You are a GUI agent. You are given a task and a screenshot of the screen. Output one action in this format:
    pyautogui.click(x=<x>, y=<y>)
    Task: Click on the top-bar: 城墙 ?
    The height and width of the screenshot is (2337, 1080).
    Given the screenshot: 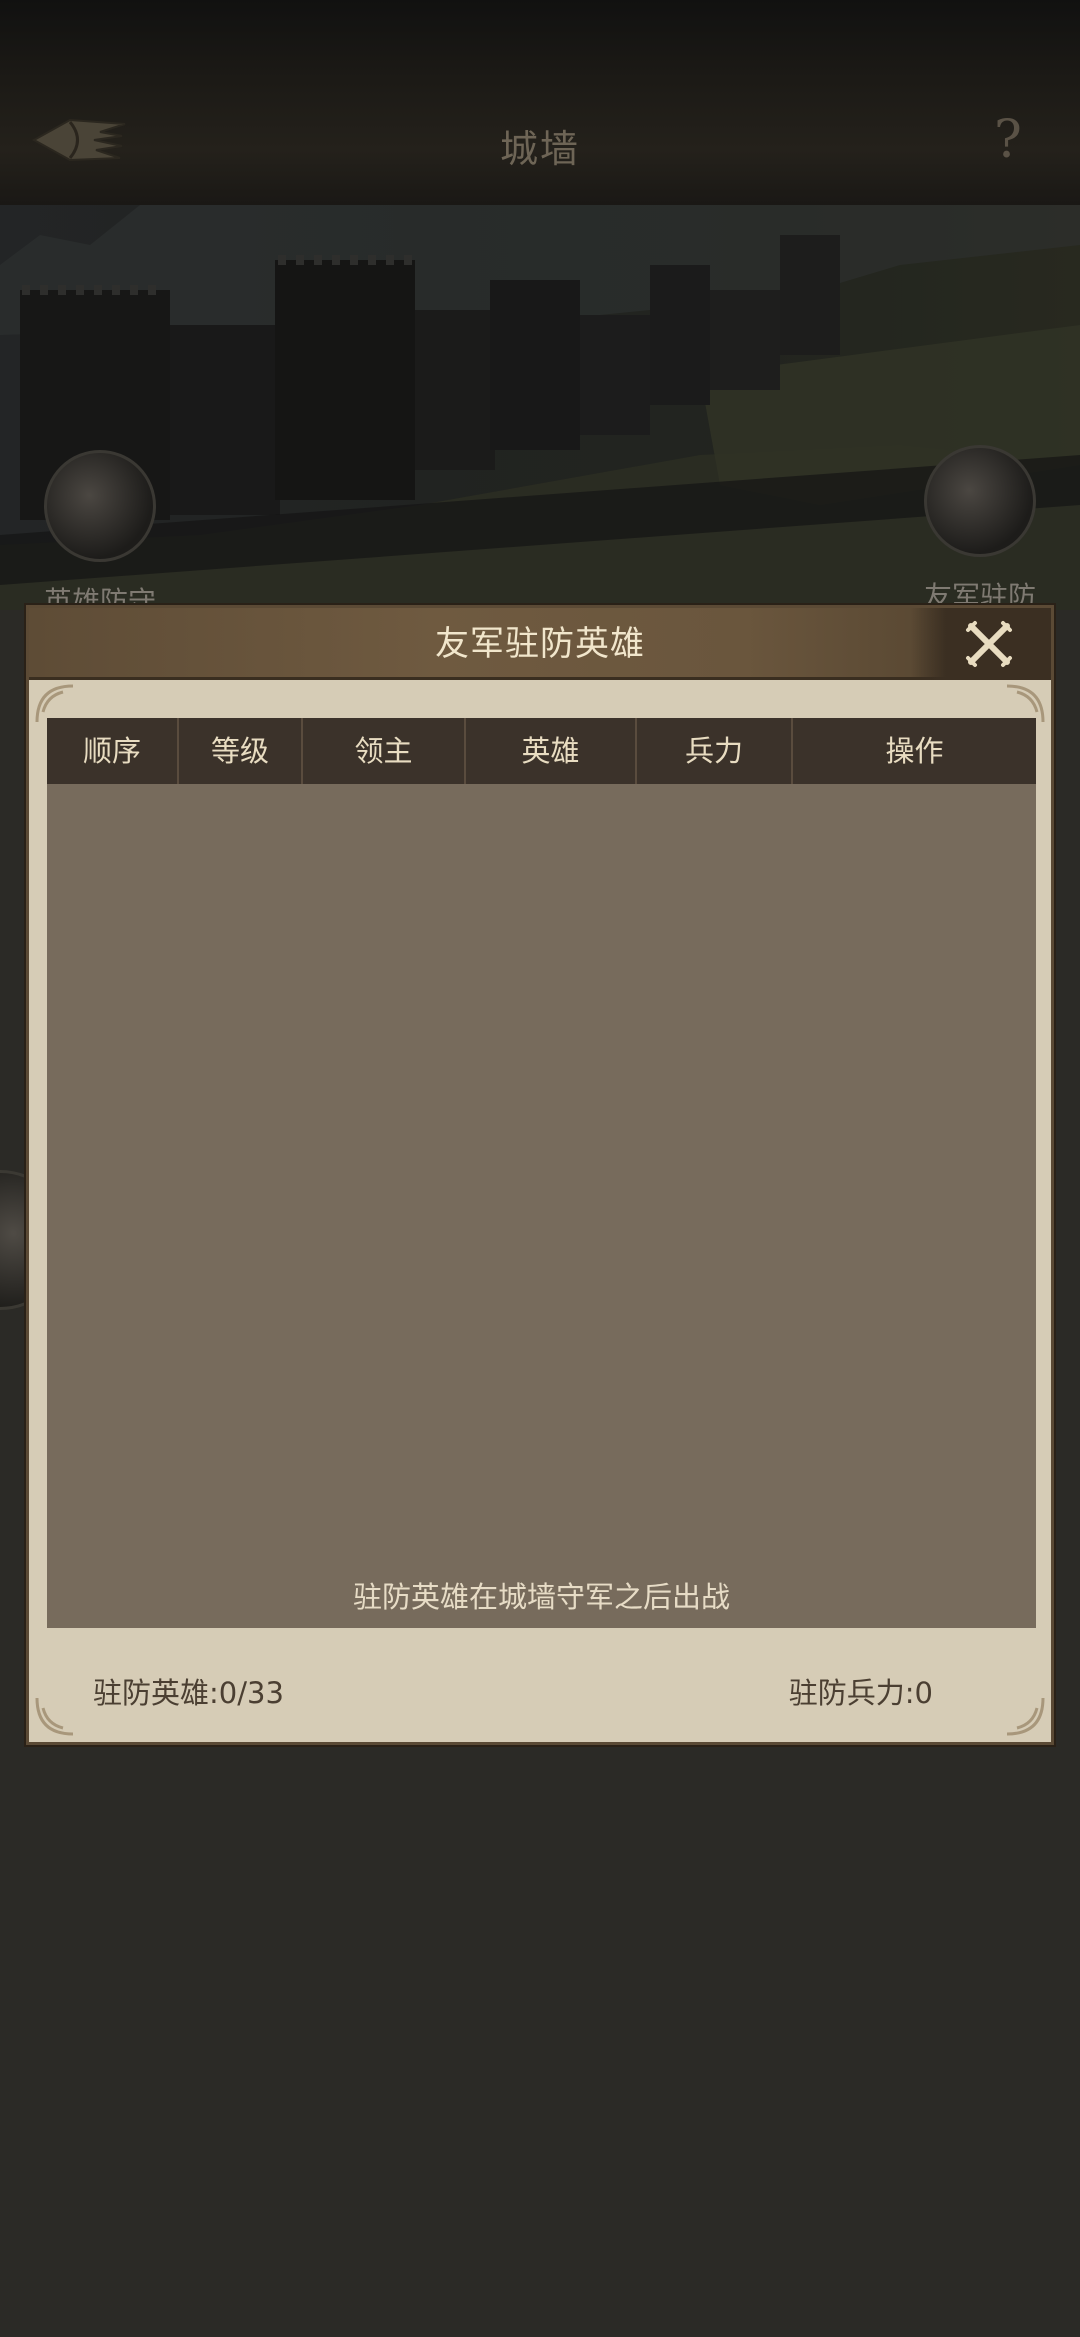 What is the action you would take?
    pyautogui.click(x=540, y=102)
    